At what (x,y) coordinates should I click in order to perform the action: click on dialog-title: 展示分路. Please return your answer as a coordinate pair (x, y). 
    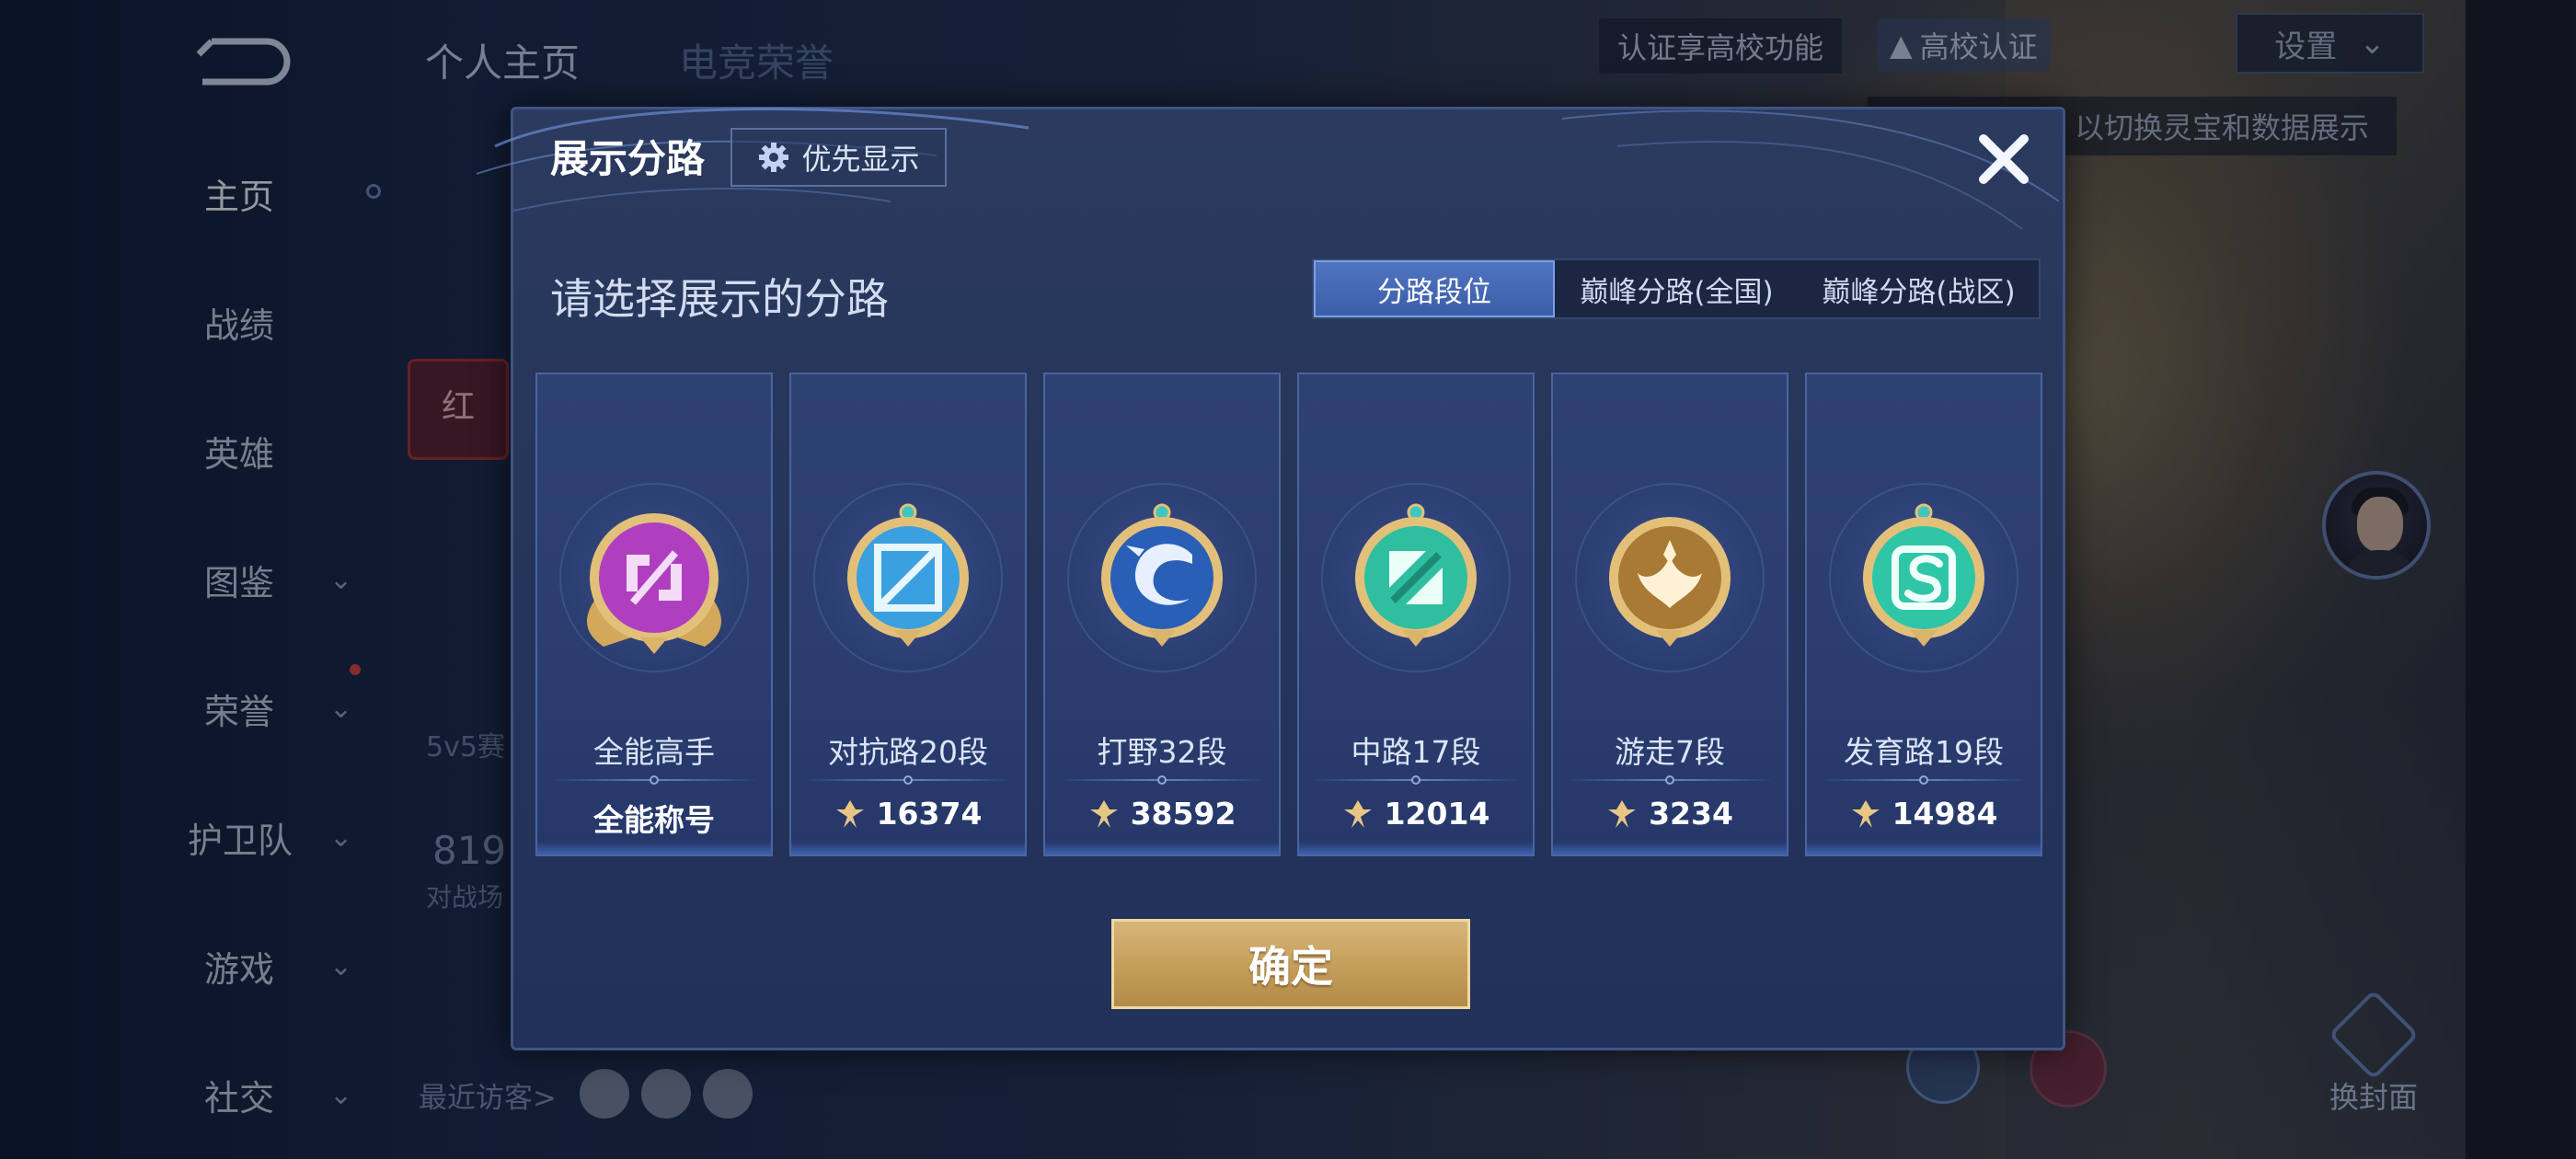
    Looking at the image, I should click on (628, 158).